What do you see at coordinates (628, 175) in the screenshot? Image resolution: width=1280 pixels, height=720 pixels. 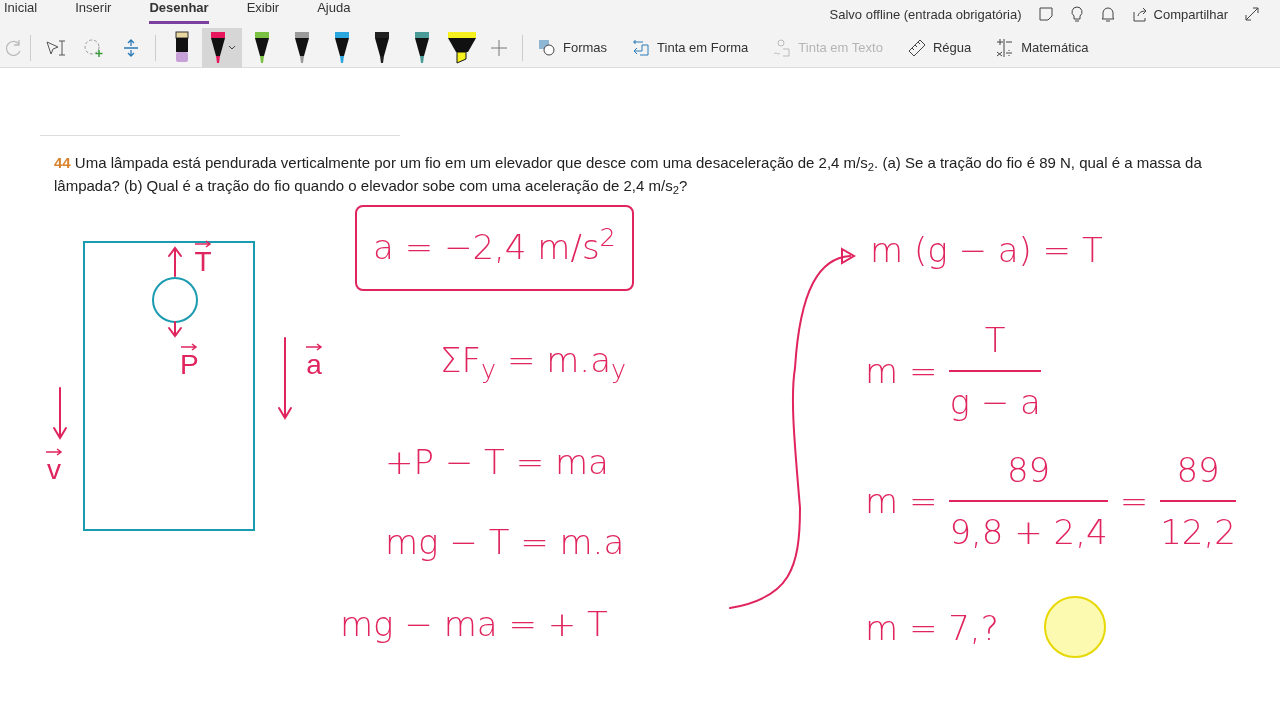 I see `question-text: 44 Uma lâmpada está pendurada verticalmente por um fio em um elevador que desce com uma desaceleração de 2,4 m/s$_{2}$. (a) Se a tração do fio é 89 N, qual é a massa da lâmpada? (b) Qual é a tração do fio quando o elevador sobe com uma aceleração de 2,4 m/s$_{2}$?` at bounding box center [628, 175].